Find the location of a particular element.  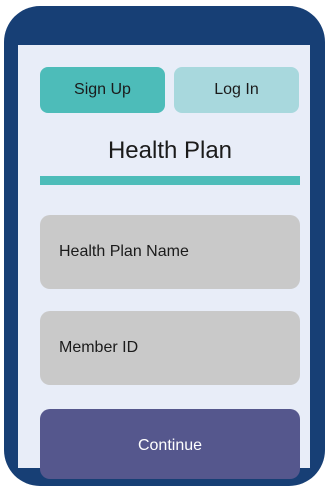

member-id-field: Member ID is located at coordinates (170, 348).